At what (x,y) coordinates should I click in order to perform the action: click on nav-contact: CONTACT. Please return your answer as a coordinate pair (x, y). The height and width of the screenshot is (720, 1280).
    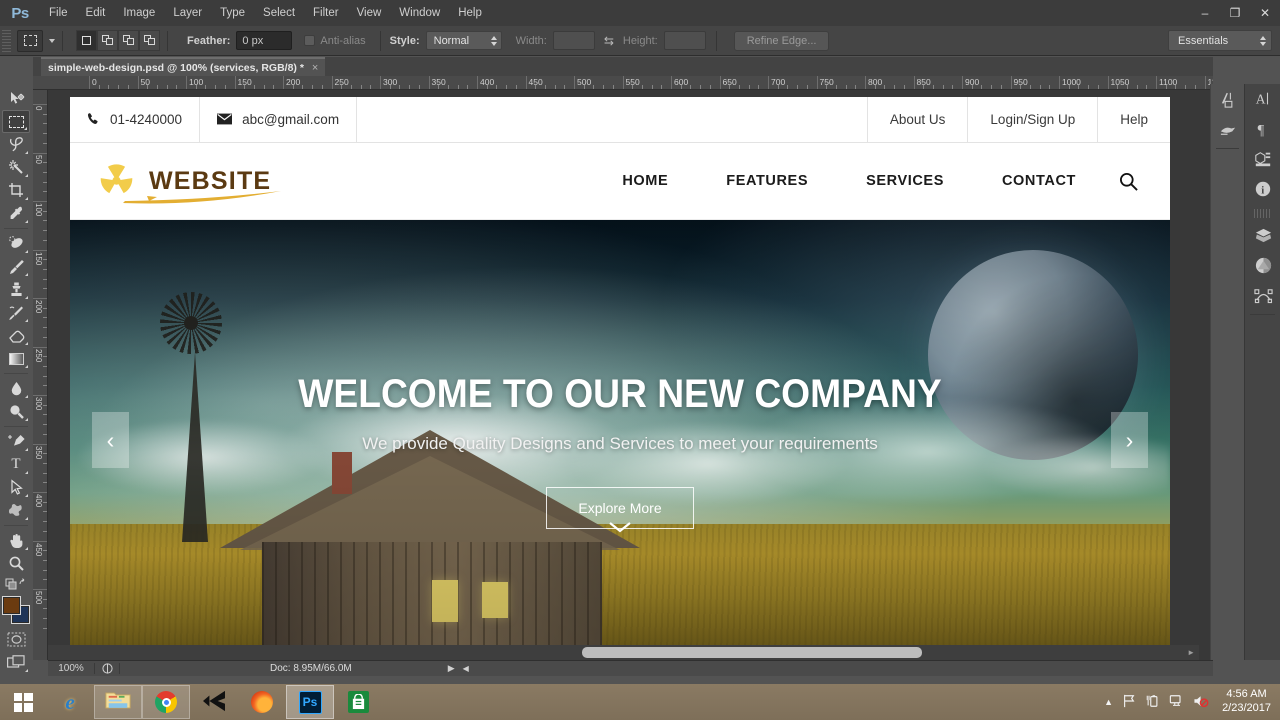
    Looking at the image, I should click on (1039, 181).